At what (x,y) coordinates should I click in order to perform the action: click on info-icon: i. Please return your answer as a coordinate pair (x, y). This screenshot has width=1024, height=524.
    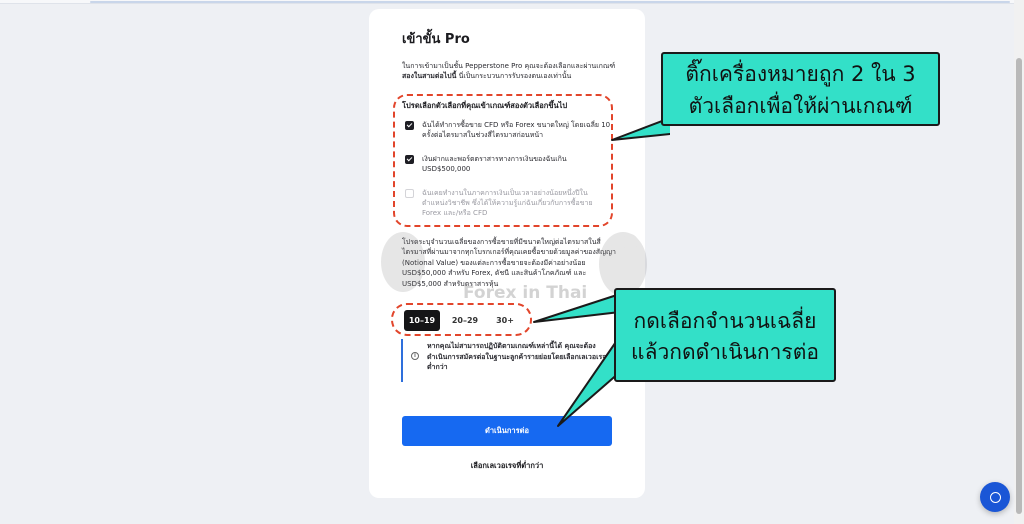
    Looking at the image, I should click on (415, 356).